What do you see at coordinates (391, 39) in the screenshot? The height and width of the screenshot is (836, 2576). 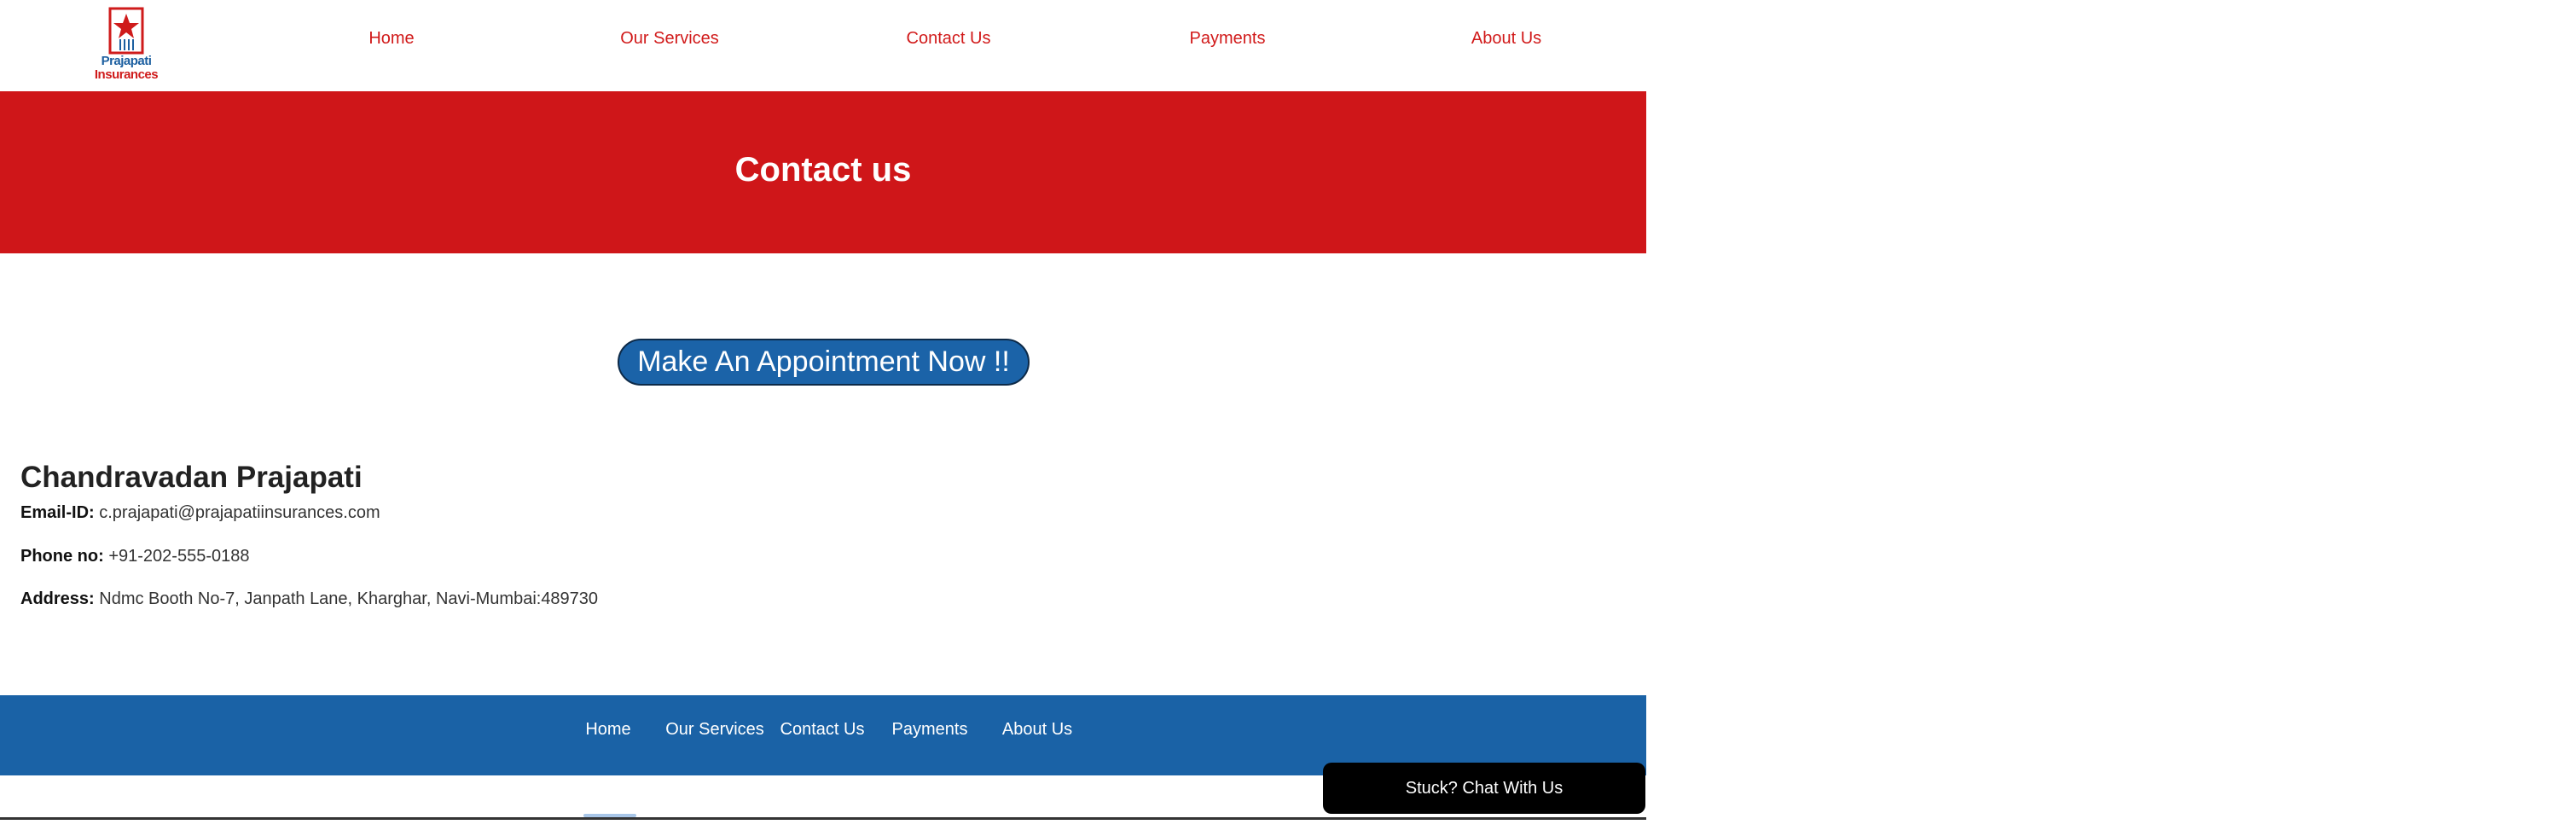 I see `nav-home: Home` at bounding box center [391, 39].